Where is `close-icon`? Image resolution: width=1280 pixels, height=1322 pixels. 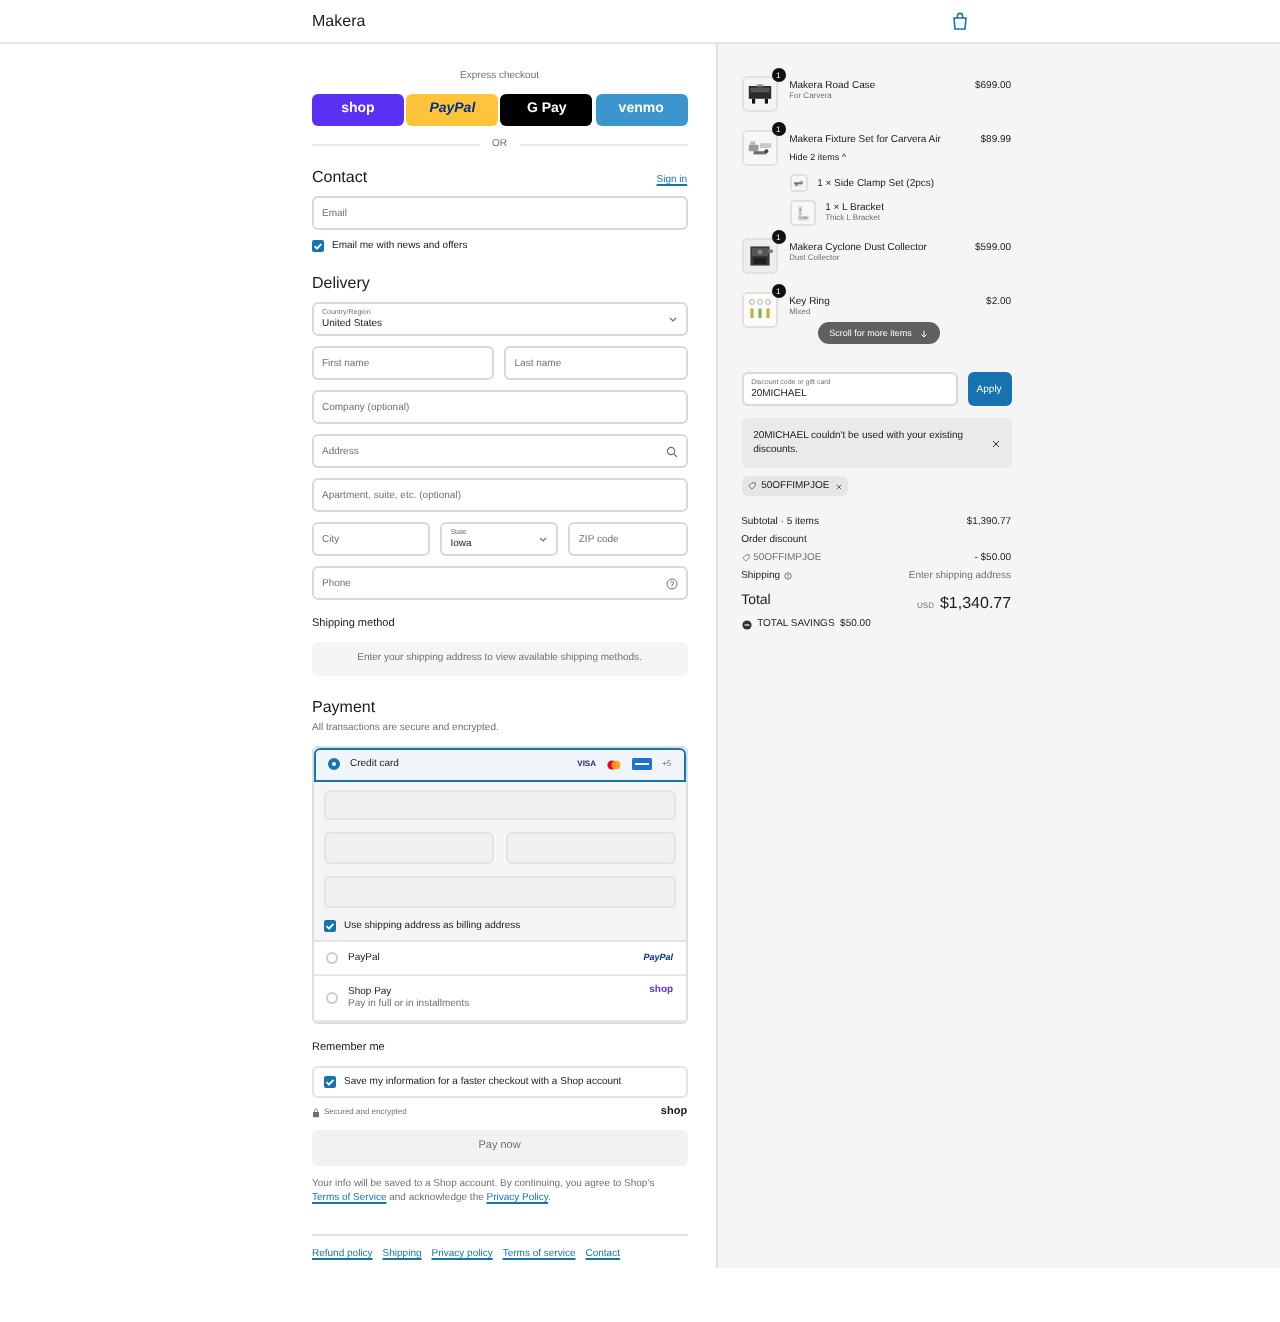
close-icon is located at coordinates (995, 443).